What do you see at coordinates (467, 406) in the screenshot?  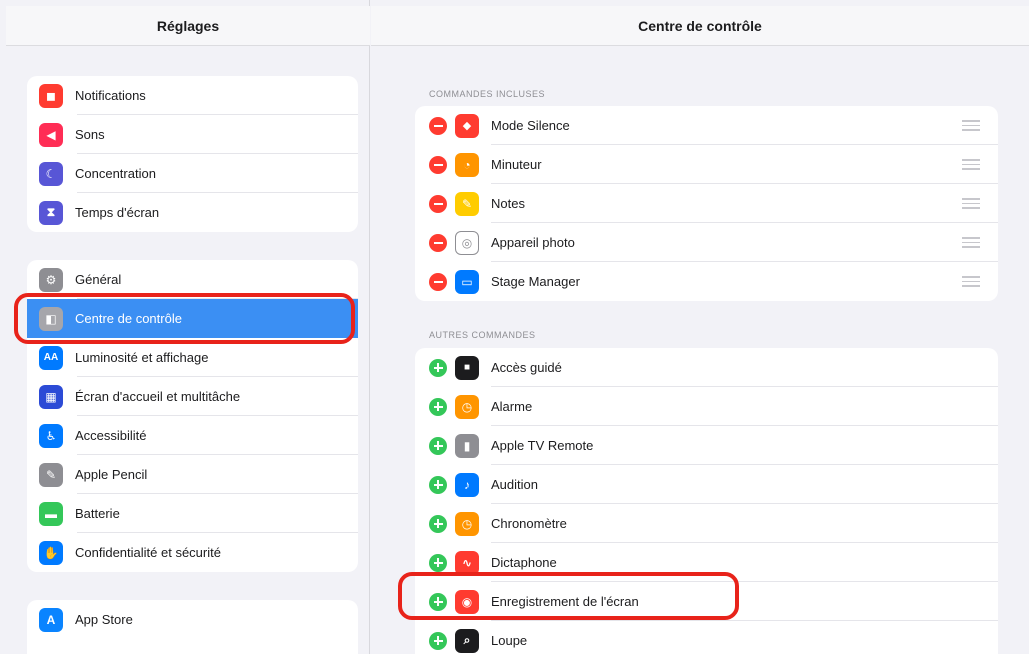 I see `alarm-icon: ◷` at bounding box center [467, 406].